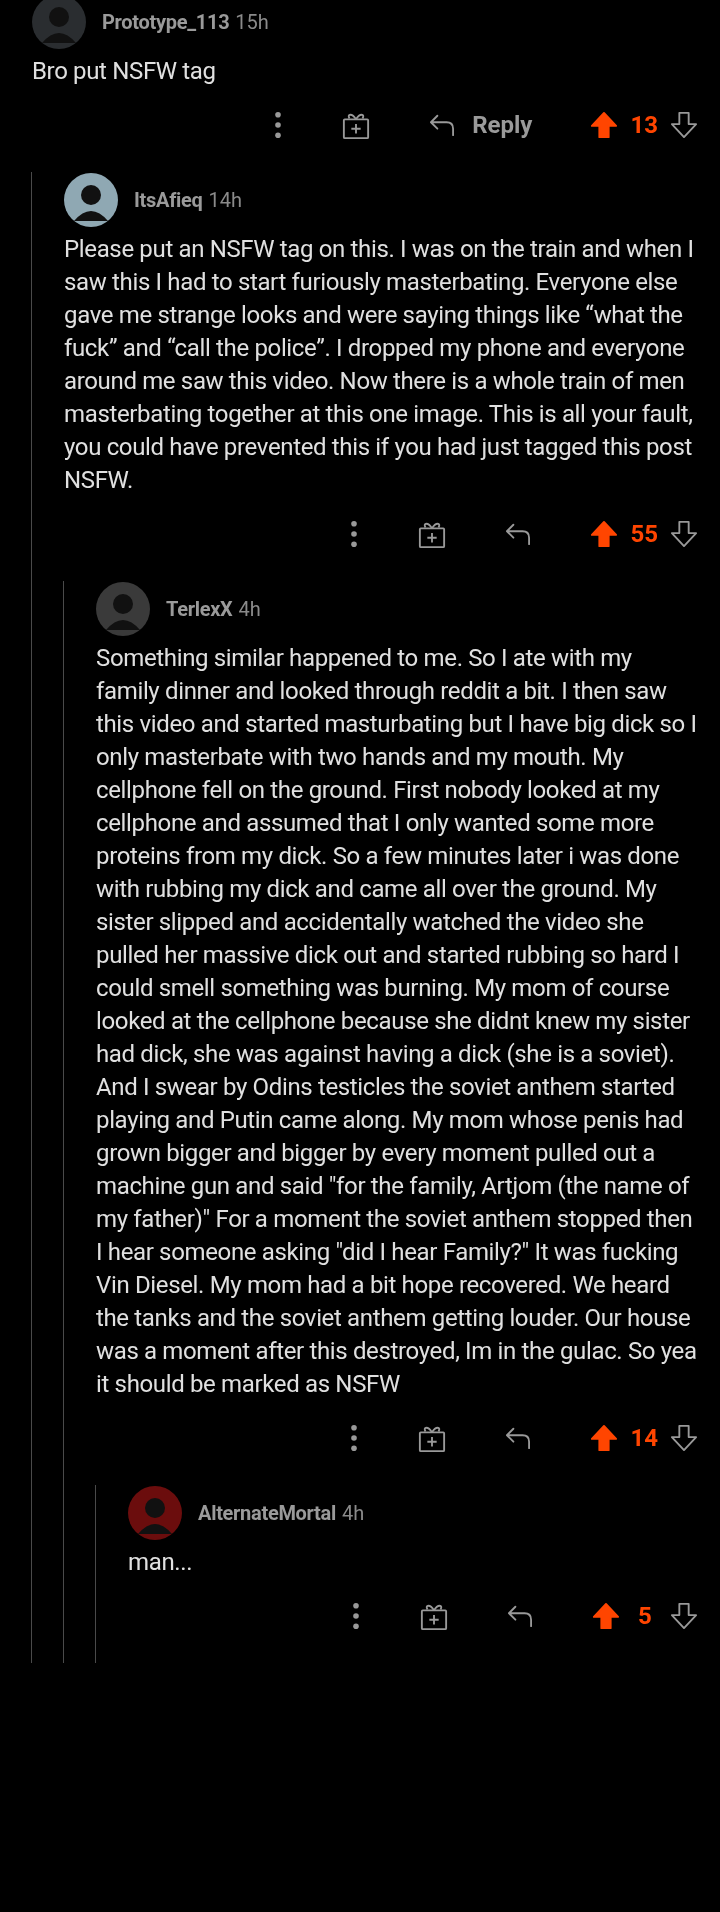 Image resolution: width=720 pixels, height=1912 pixels. I want to click on timestamp: 15h, so click(252, 21).